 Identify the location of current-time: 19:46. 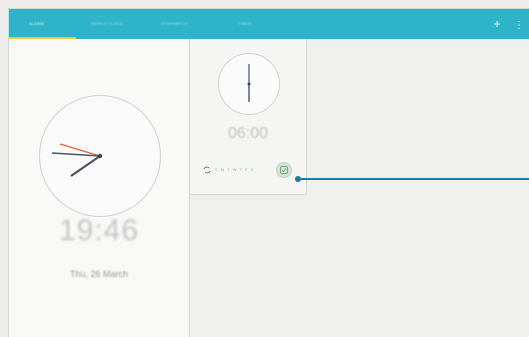
(99, 230).